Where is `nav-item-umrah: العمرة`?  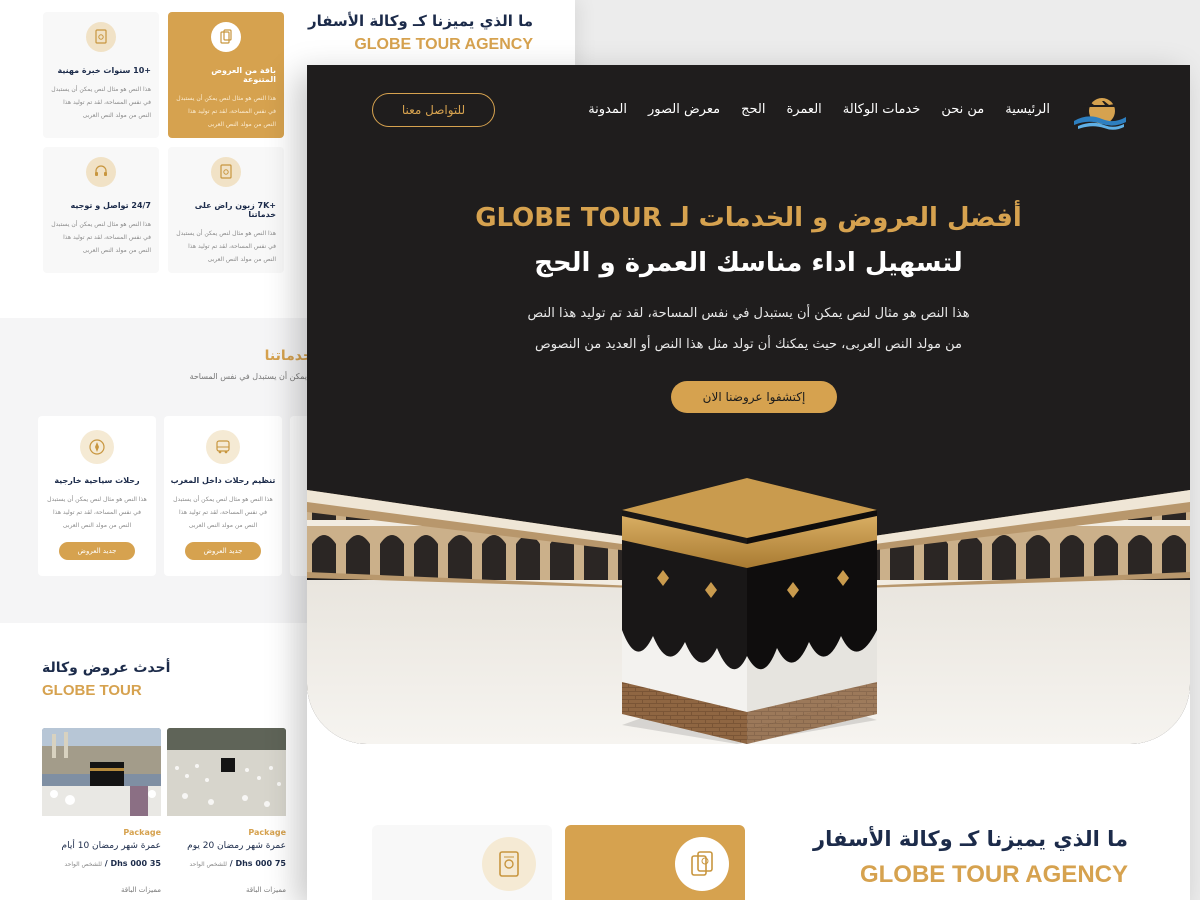
nav-item-umrah: العمرة is located at coordinates (803, 109).